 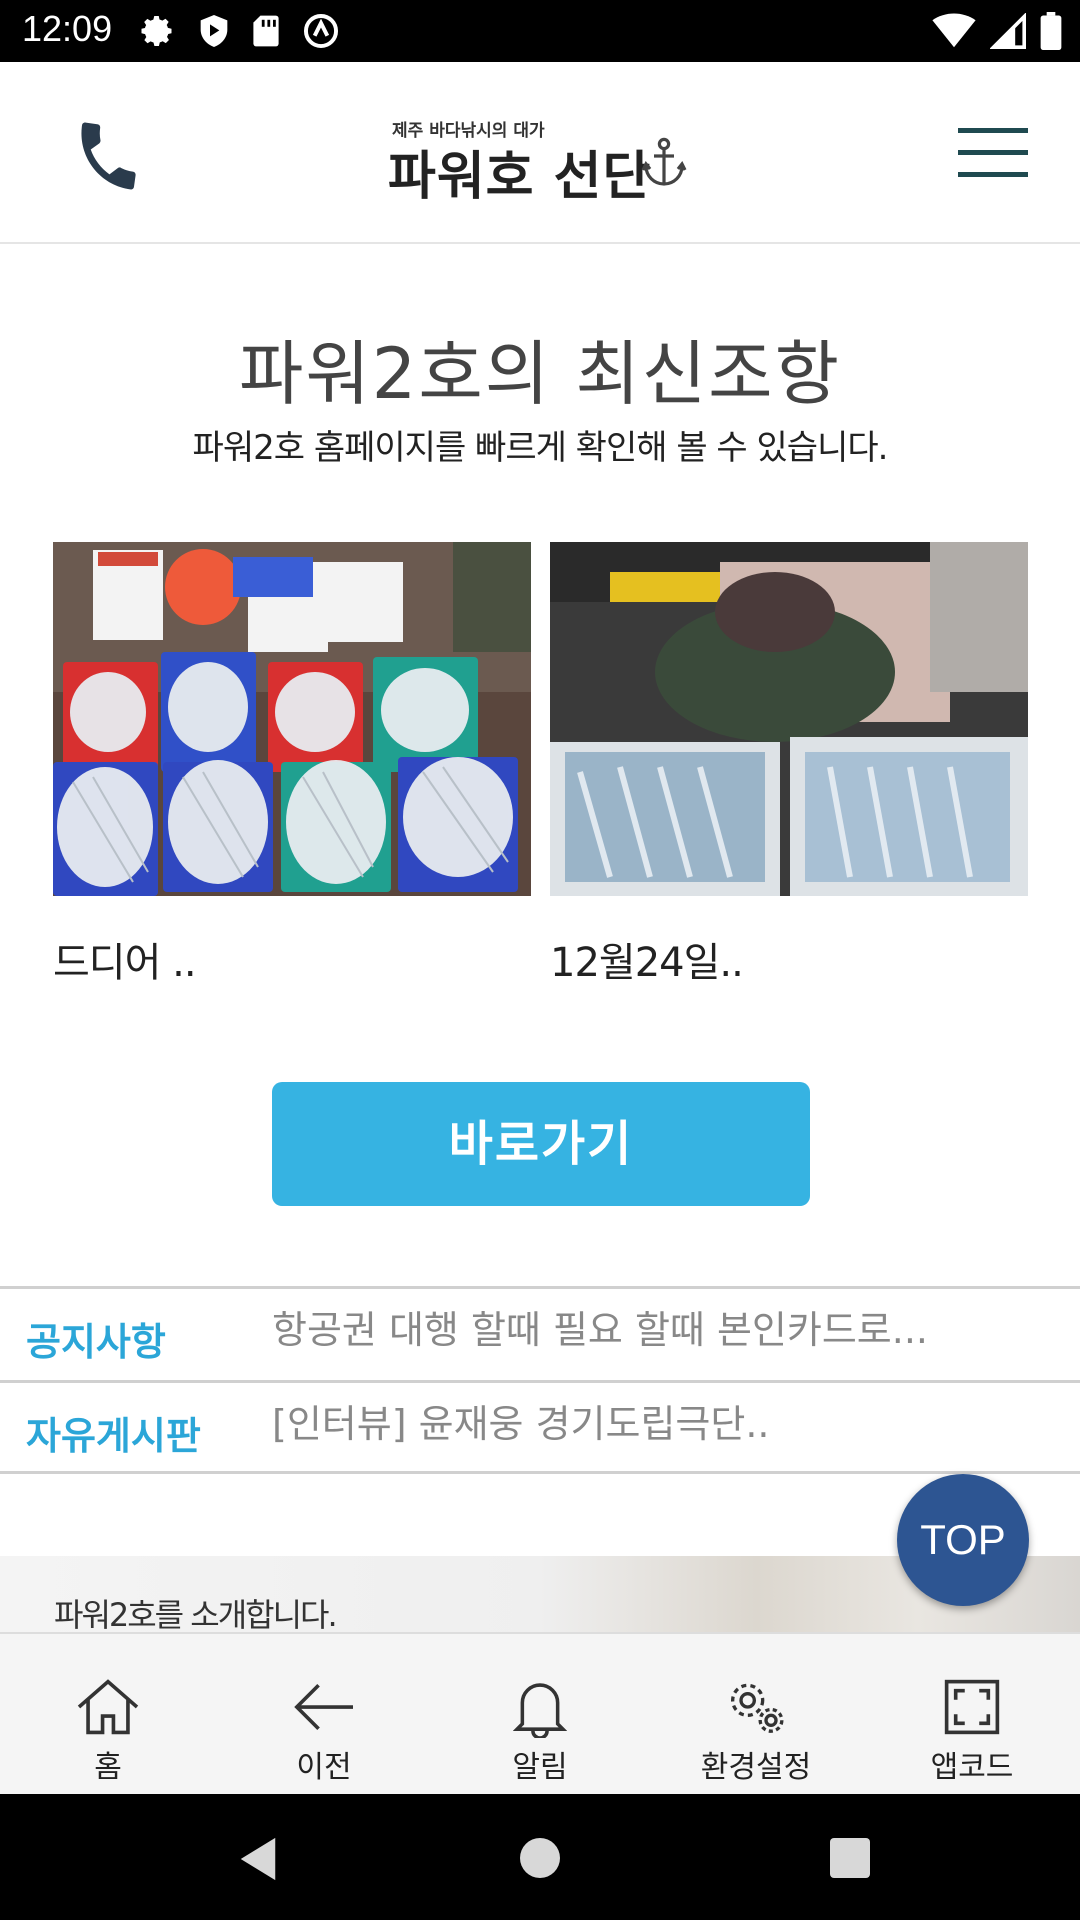 I want to click on app-header: 제주 바다낚시의 대가 파워호 선단, so click(x=540, y=153).